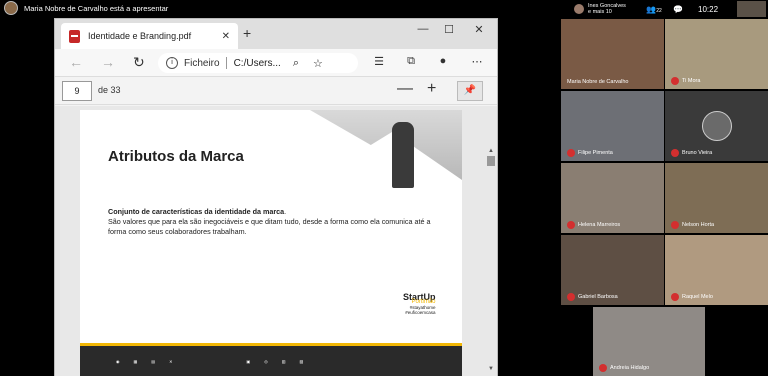 This screenshot has height=376, width=768. I want to click on participant-tile: Gabriel Barbosa, so click(612, 270).